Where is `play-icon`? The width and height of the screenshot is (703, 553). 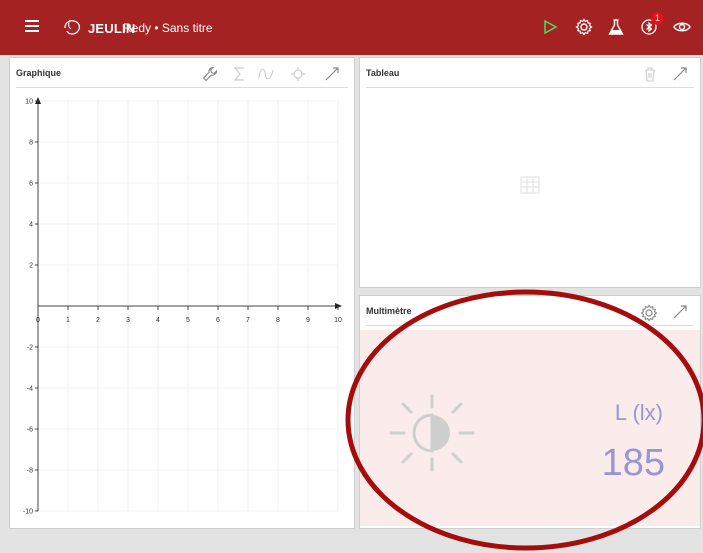
play-icon is located at coordinates (550, 27).